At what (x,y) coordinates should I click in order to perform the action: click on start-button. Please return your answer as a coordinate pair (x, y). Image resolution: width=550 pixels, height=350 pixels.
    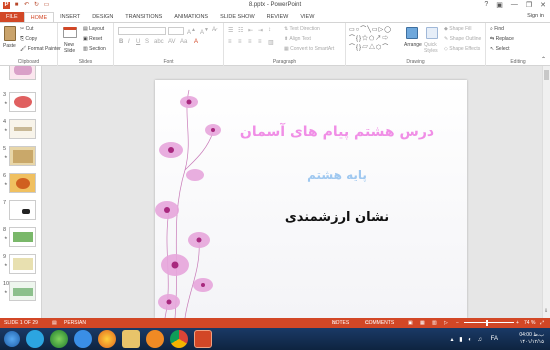
    Looking at the image, I should click on (12, 339).